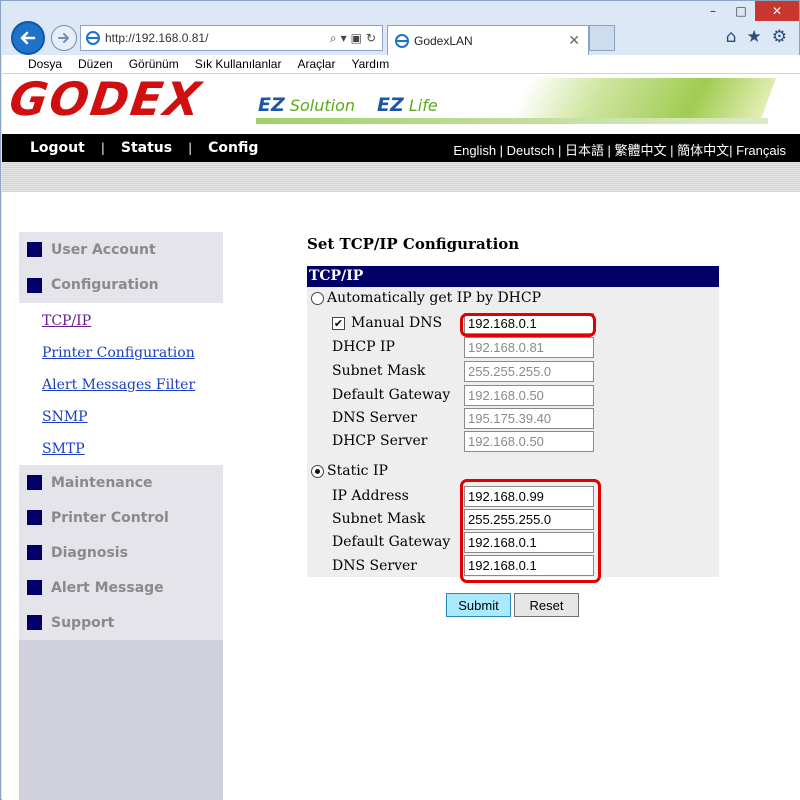 Image resolution: width=800 pixels, height=800 pixels. I want to click on sidebar-label: Diagnosis, so click(89, 552).